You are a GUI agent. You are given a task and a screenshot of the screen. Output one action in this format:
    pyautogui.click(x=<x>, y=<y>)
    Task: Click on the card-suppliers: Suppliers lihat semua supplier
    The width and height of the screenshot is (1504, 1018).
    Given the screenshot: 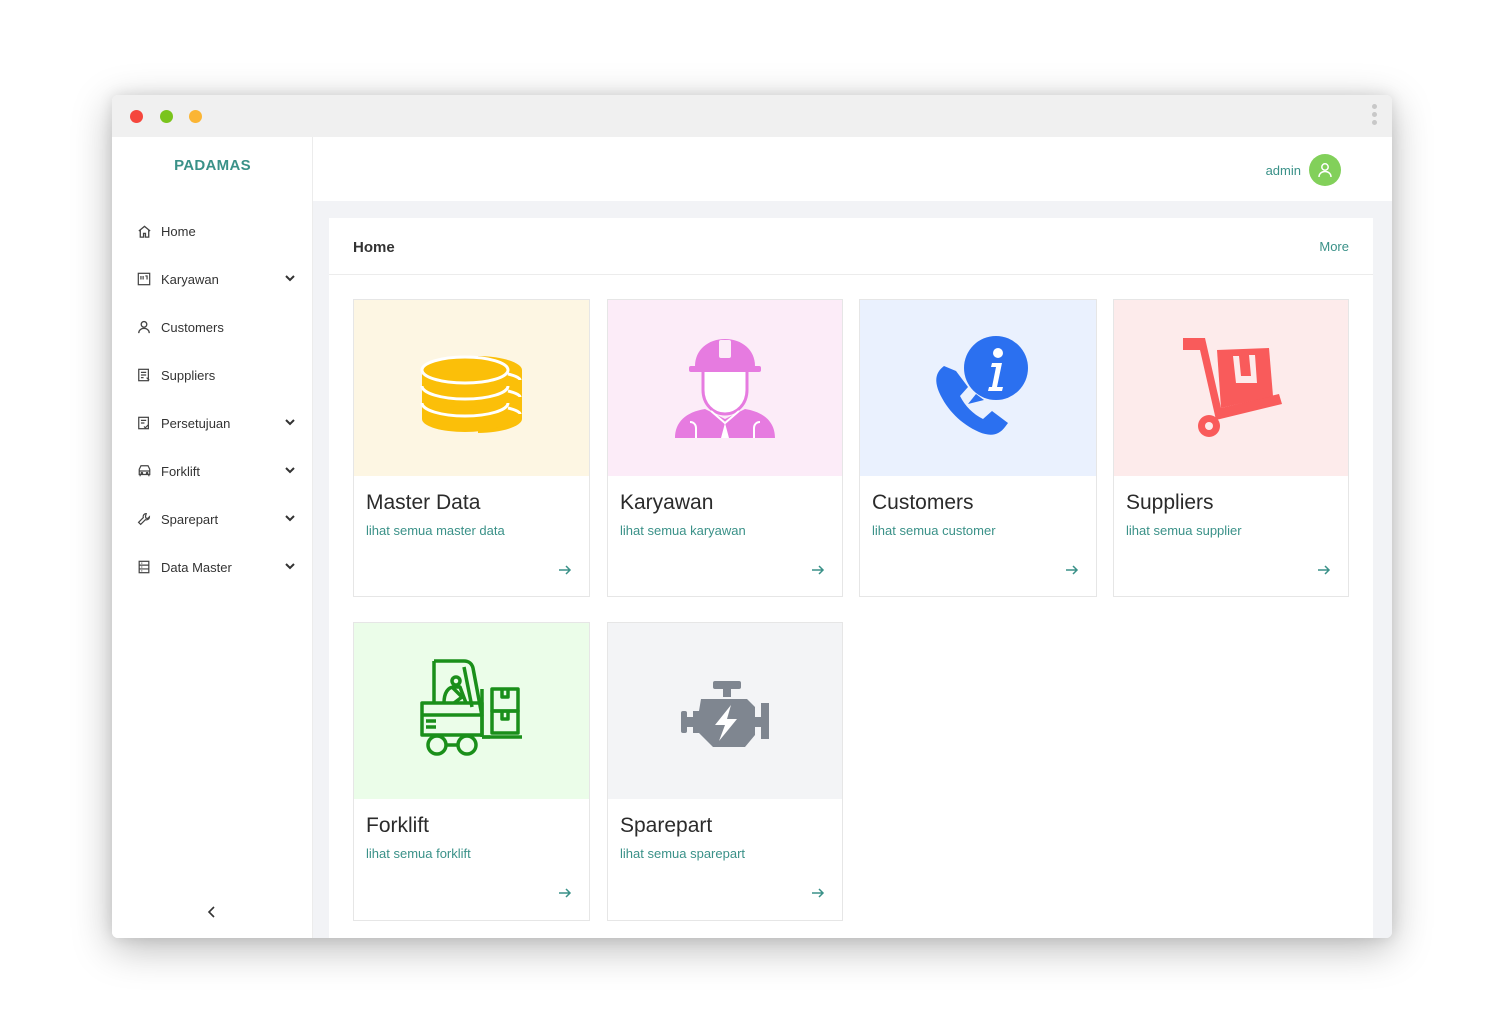 What is the action you would take?
    pyautogui.click(x=1231, y=448)
    